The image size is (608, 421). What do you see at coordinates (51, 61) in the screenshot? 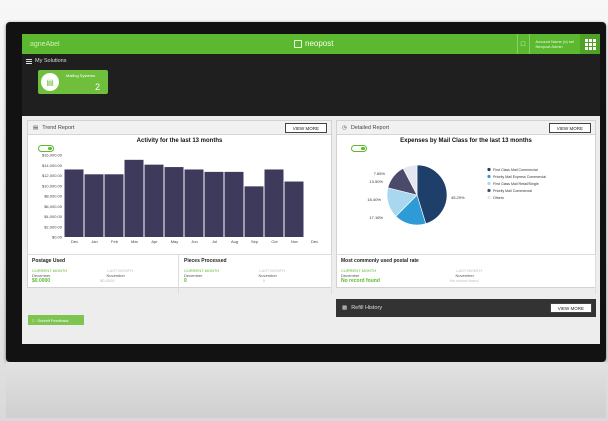
I see `solutions-title: My Solutions` at bounding box center [51, 61].